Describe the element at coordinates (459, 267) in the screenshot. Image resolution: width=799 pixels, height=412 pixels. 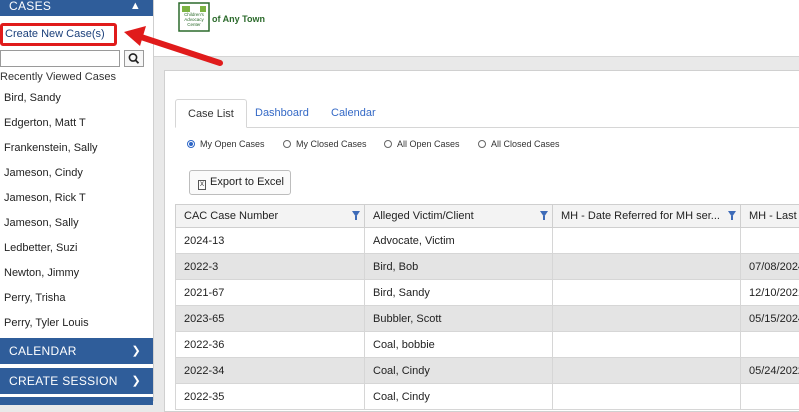
I see `cell-victim: Bird, Bob` at that location.